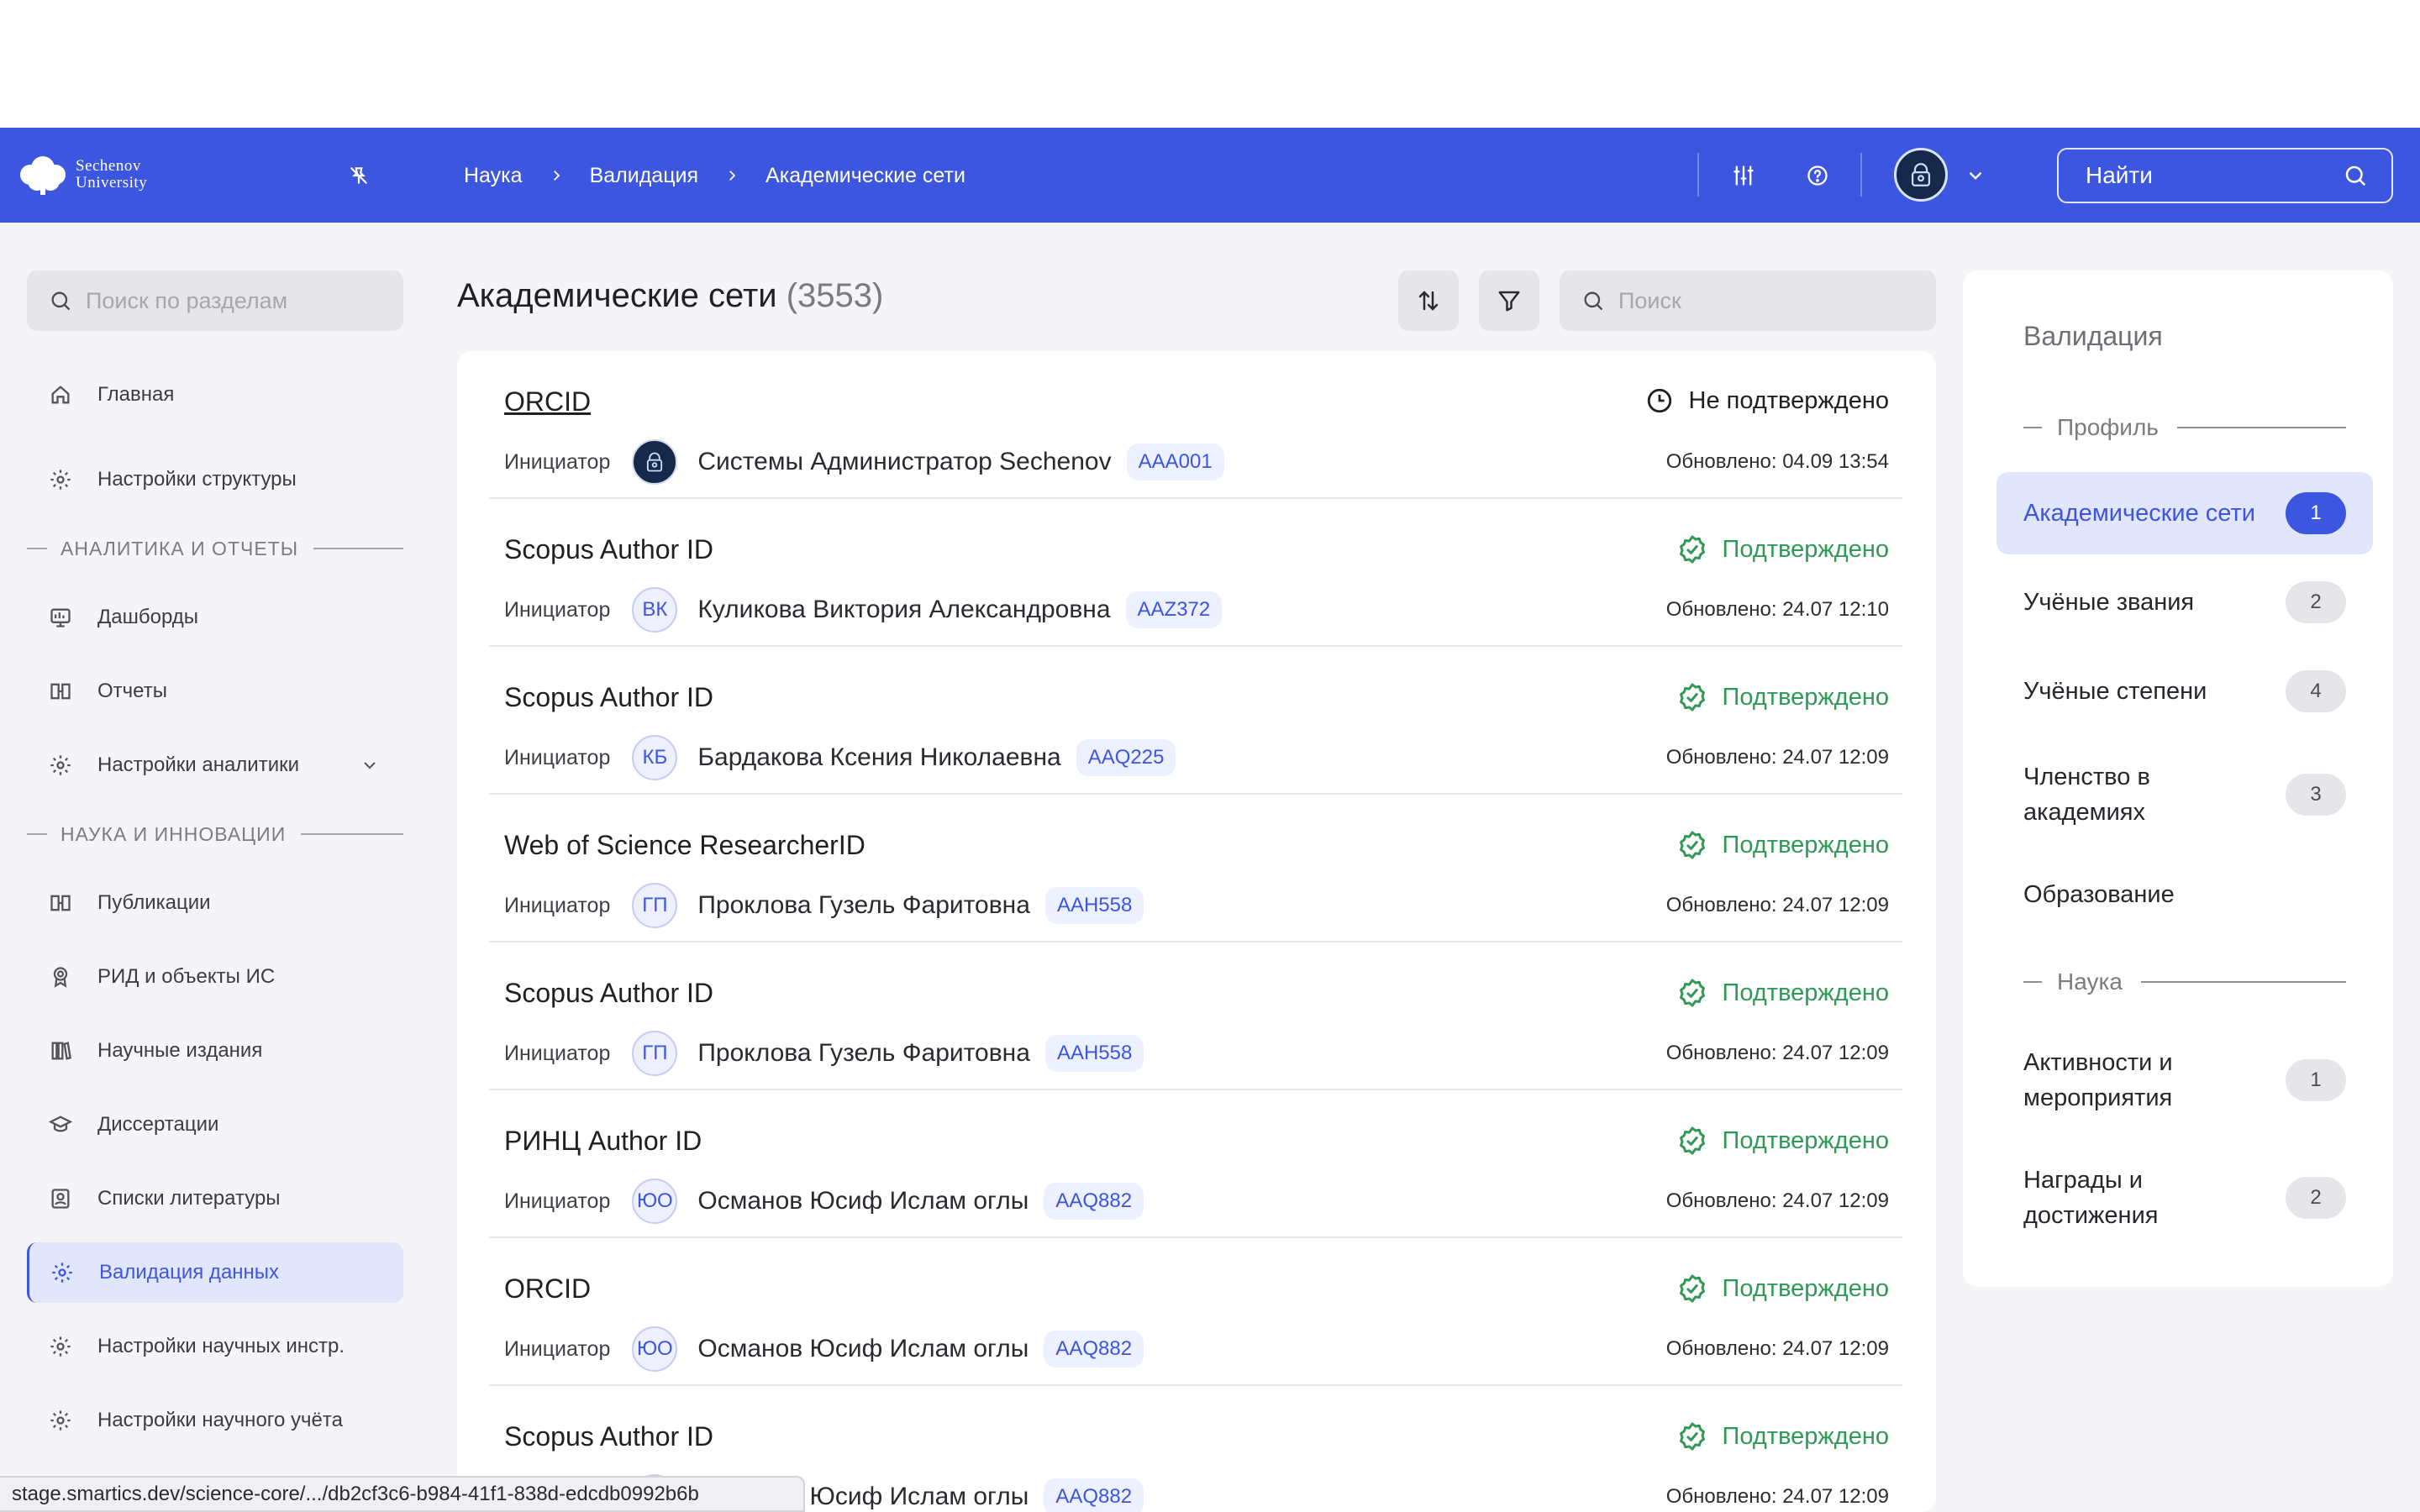 This screenshot has height=1512, width=2420. What do you see at coordinates (215, 1420) in the screenshot?
I see `sidebar-item-science-accounting-settings: Настройки научного учёта` at bounding box center [215, 1420].